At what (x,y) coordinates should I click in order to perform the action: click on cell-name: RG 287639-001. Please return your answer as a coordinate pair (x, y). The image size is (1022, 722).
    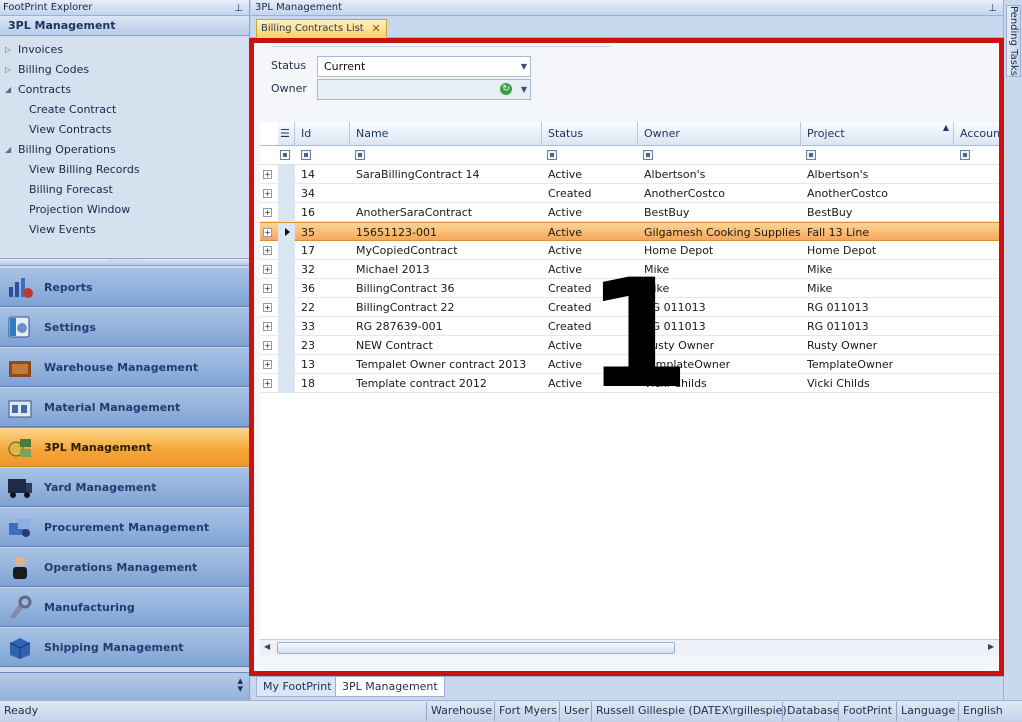
    Looking at the image, I should click on (399, 326).